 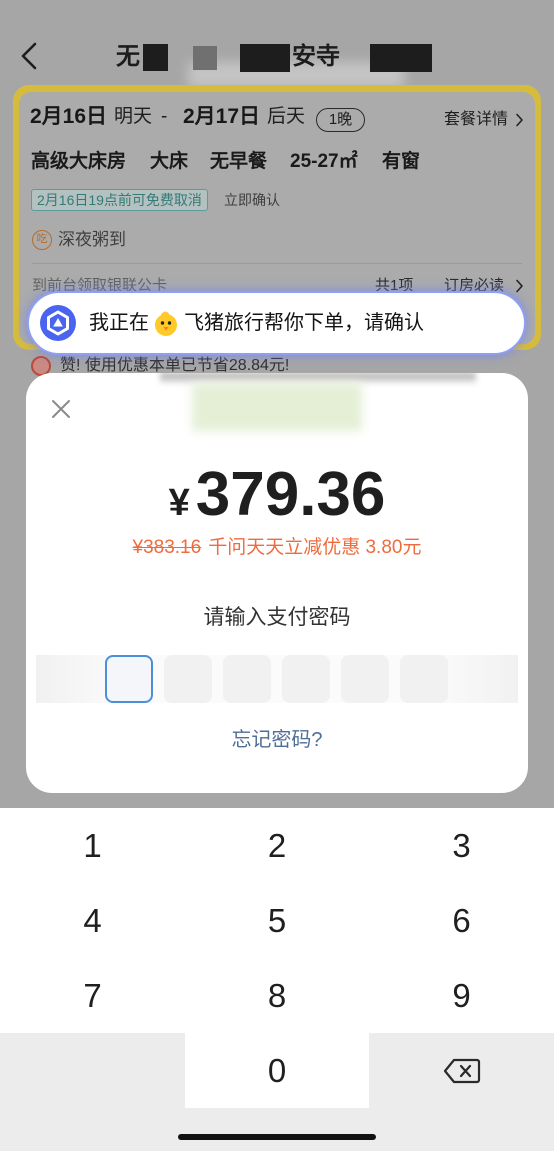 What do you see at coordinates (315, 547) in the screenshot?
I see `discount-text: 千问天天立减优惠 3.80元` at bounding box center [315, 547].